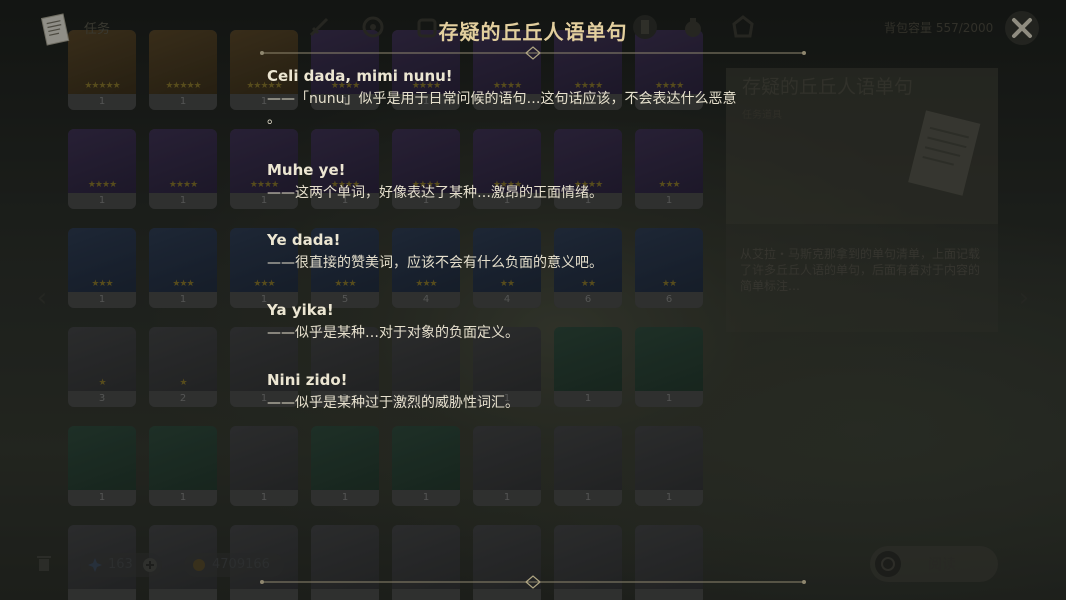  Describe the element at coordinates (393, 333) in the screenshot. I see `phrase-explanation: ——似乎是某种…对于对象的负面定义。` at that location.